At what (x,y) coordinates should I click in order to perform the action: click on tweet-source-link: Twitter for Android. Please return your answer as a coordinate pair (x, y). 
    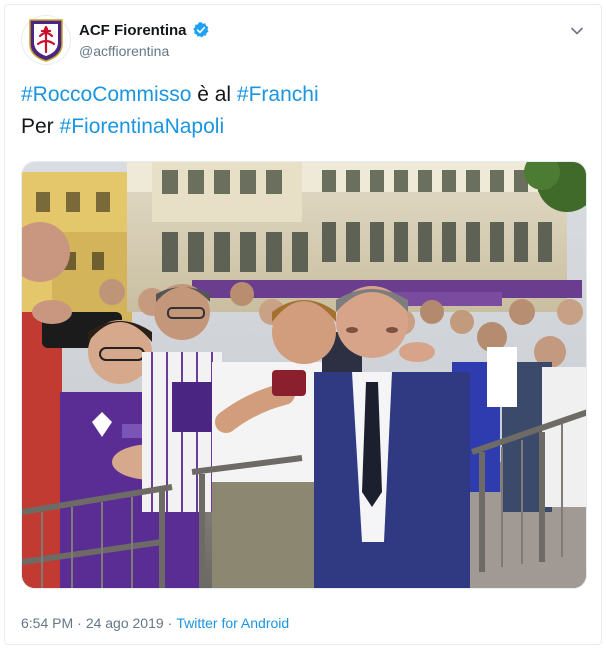
    Looking at the image, I should click on (232, 623).